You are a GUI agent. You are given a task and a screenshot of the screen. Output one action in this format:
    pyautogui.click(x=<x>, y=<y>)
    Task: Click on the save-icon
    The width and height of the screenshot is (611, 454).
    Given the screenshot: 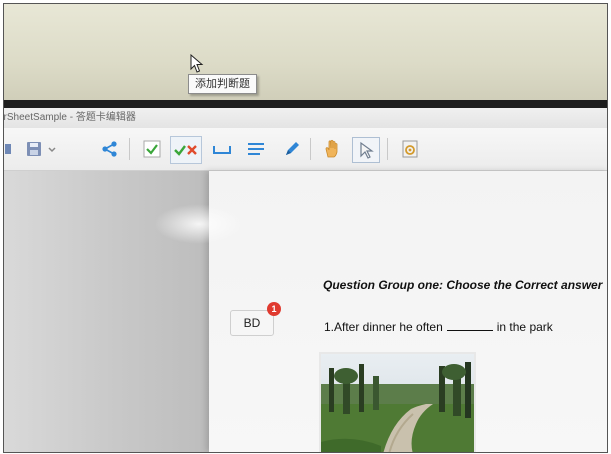 What is the action you would take?
    pyautogui.click(x=34, y=149)
    